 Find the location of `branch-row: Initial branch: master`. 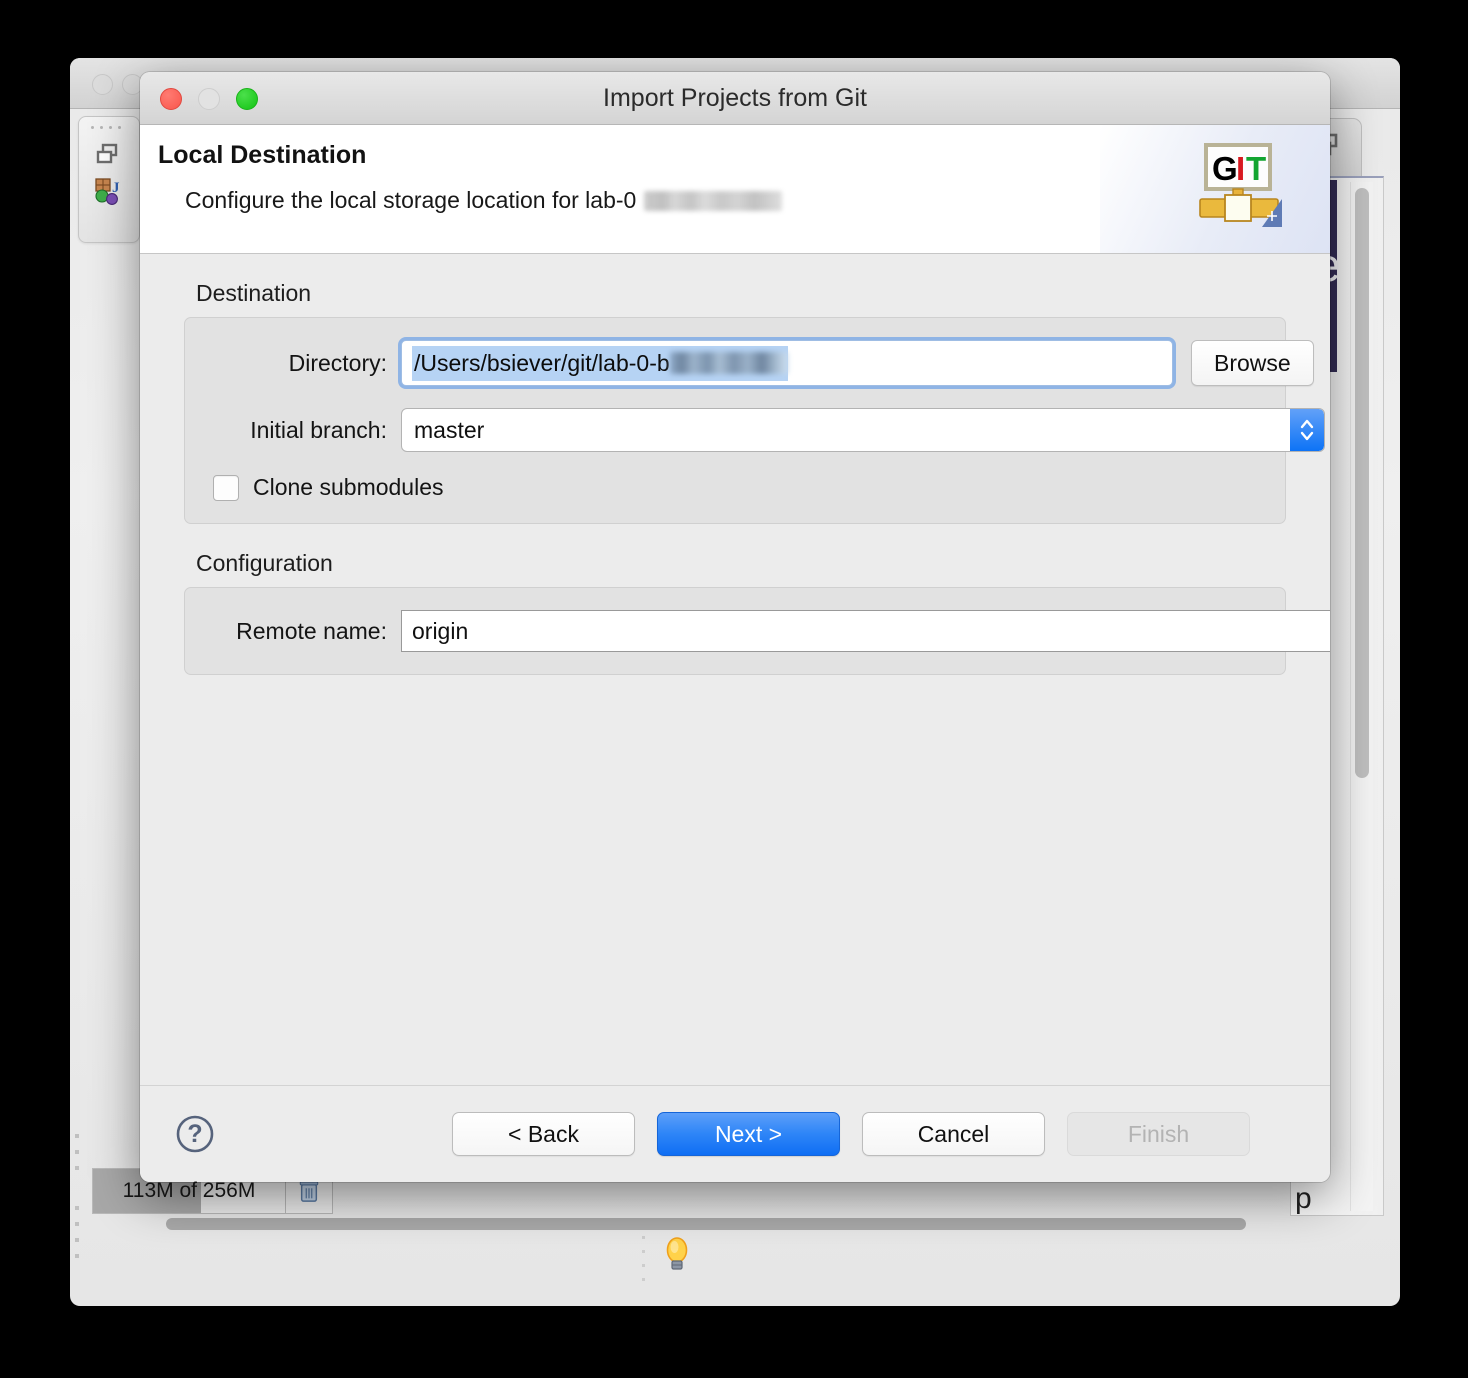

branch-row: Initial branch: master is located at coordinates (767, 430).